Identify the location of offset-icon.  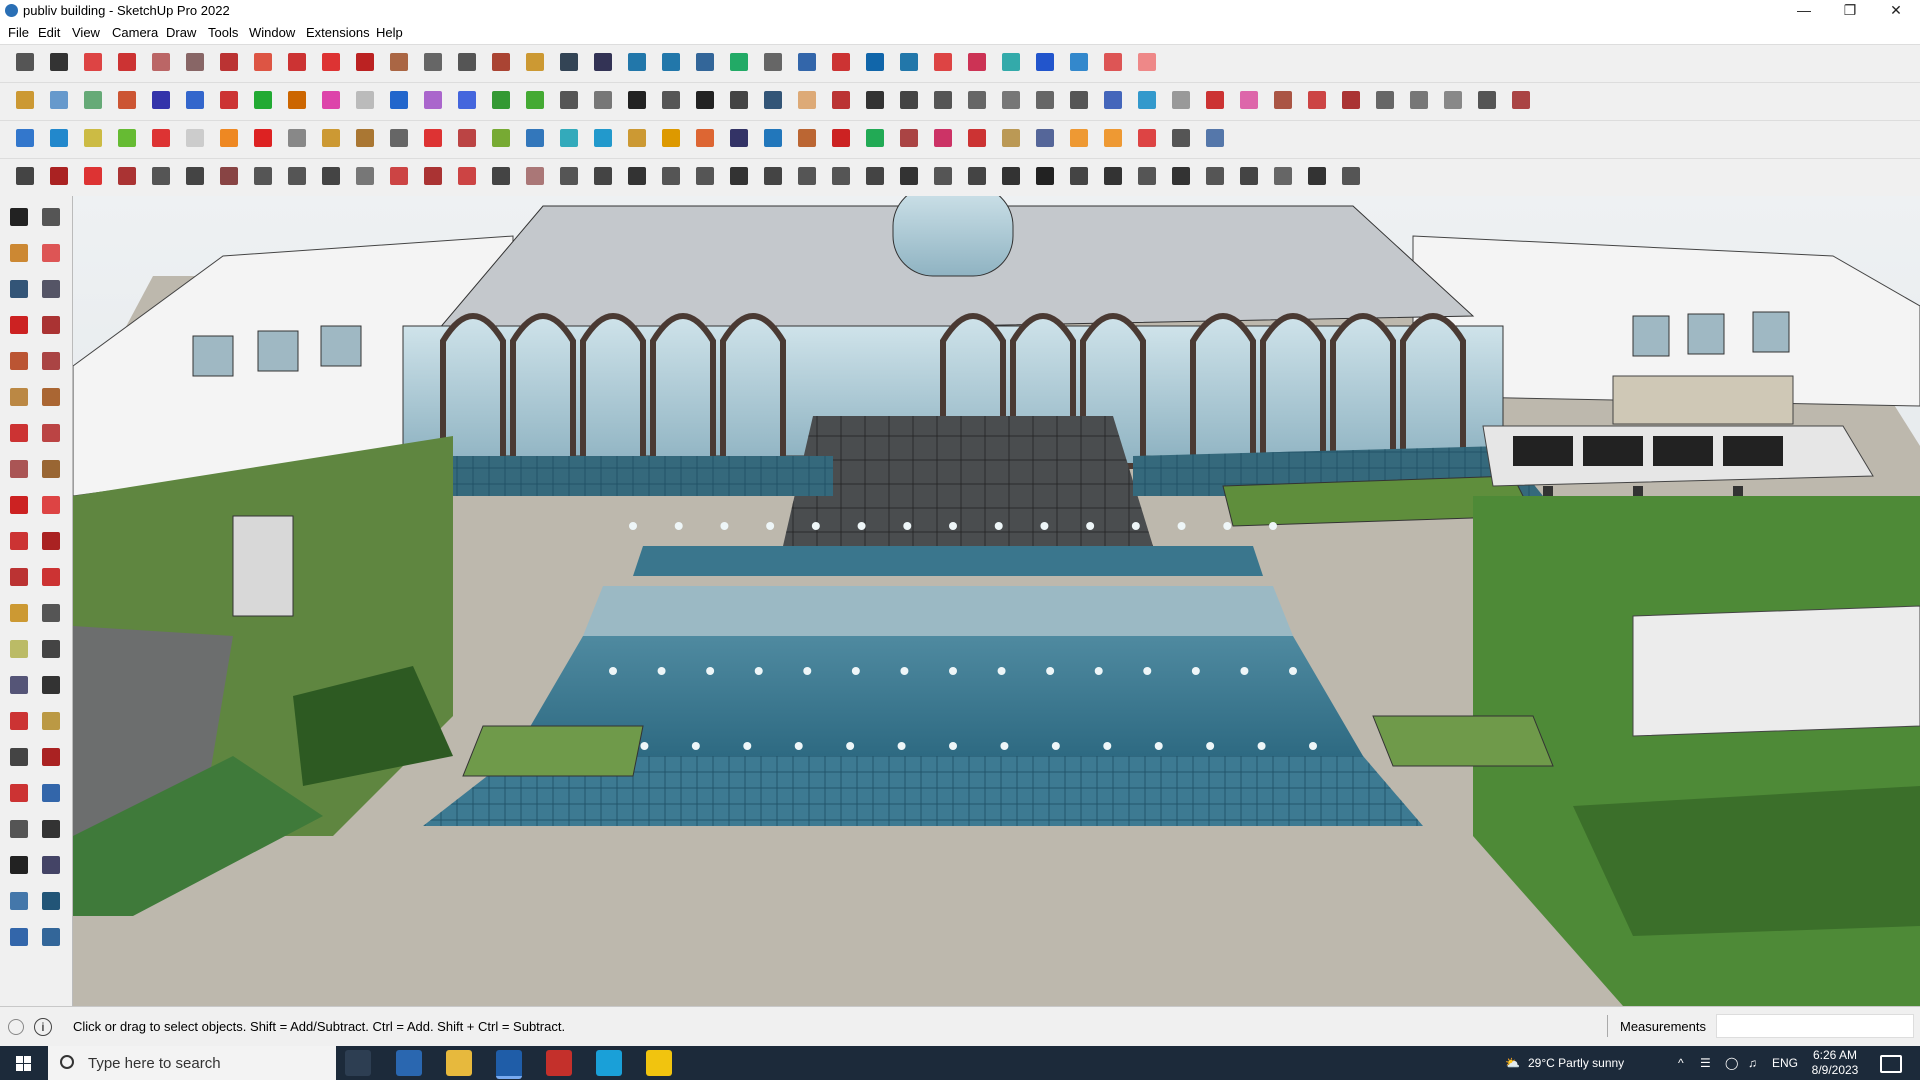
(51, 577).